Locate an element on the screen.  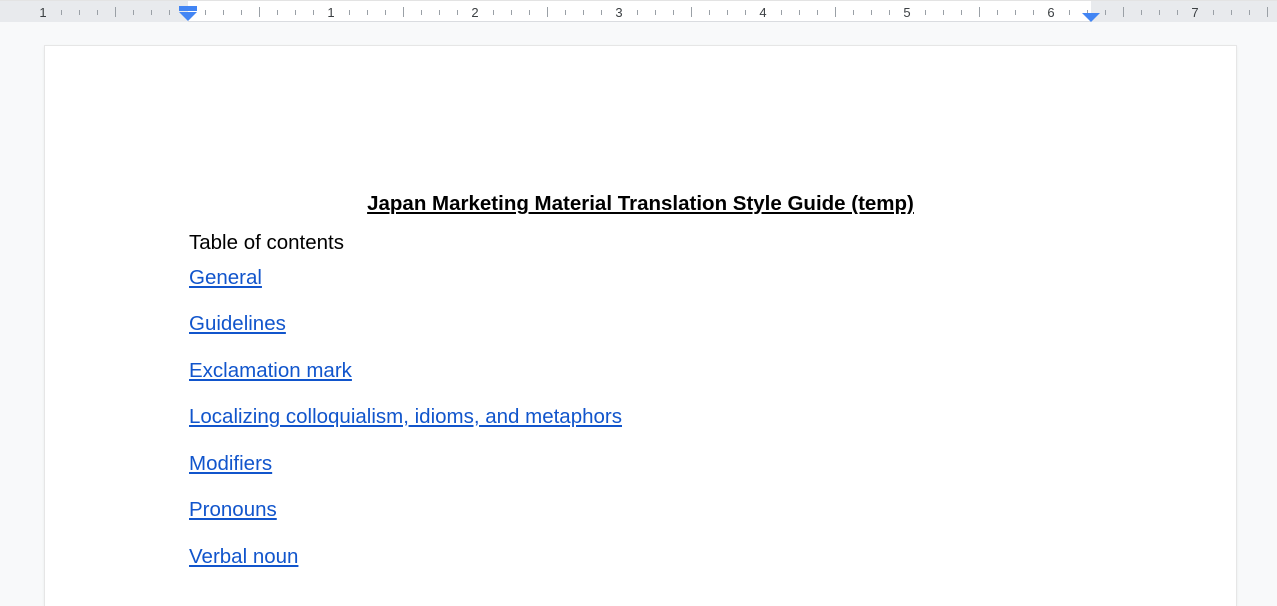
ruler-label: 4 is located at coordinates (763, 12).